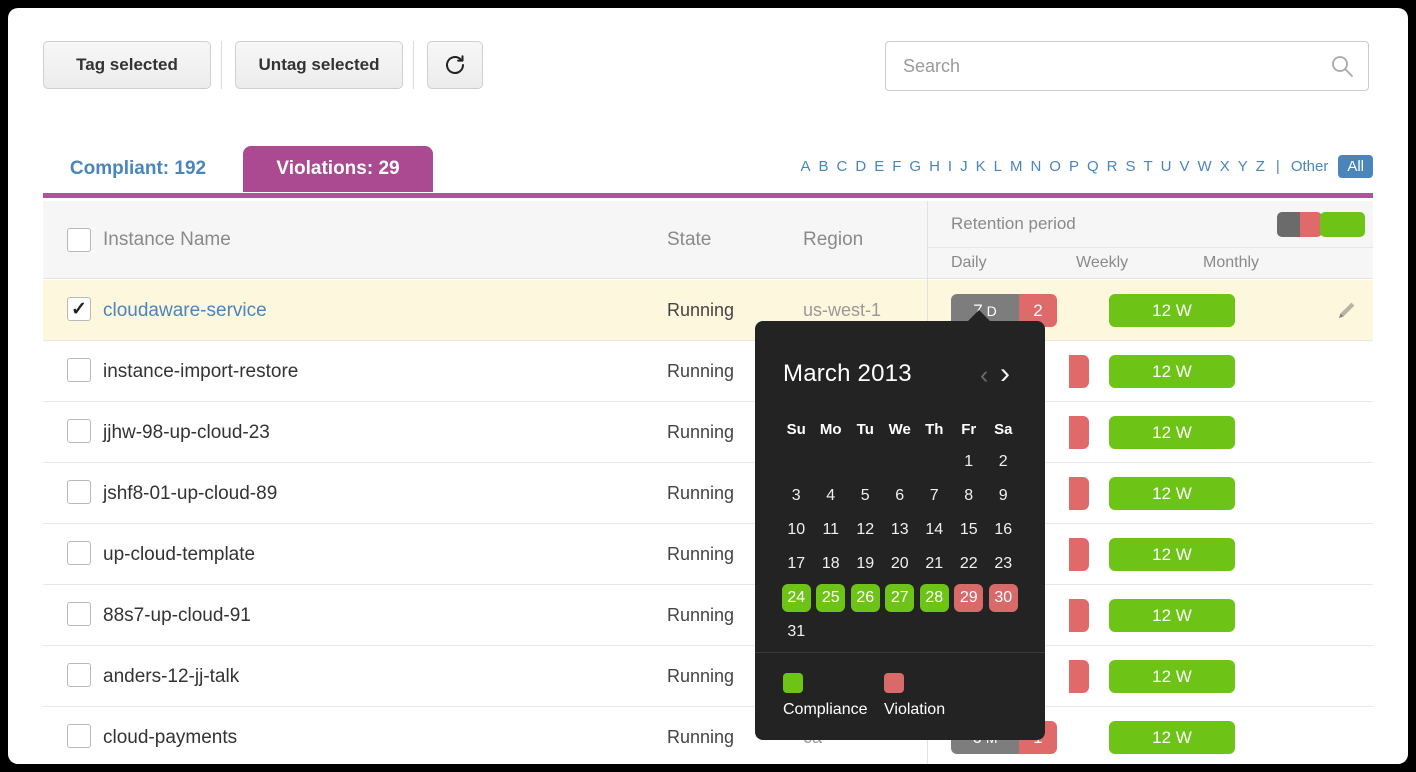 The width and height of the screenshot is (1416, 772). I want to click on alpha-filter-all: All, so click(1355, 166).